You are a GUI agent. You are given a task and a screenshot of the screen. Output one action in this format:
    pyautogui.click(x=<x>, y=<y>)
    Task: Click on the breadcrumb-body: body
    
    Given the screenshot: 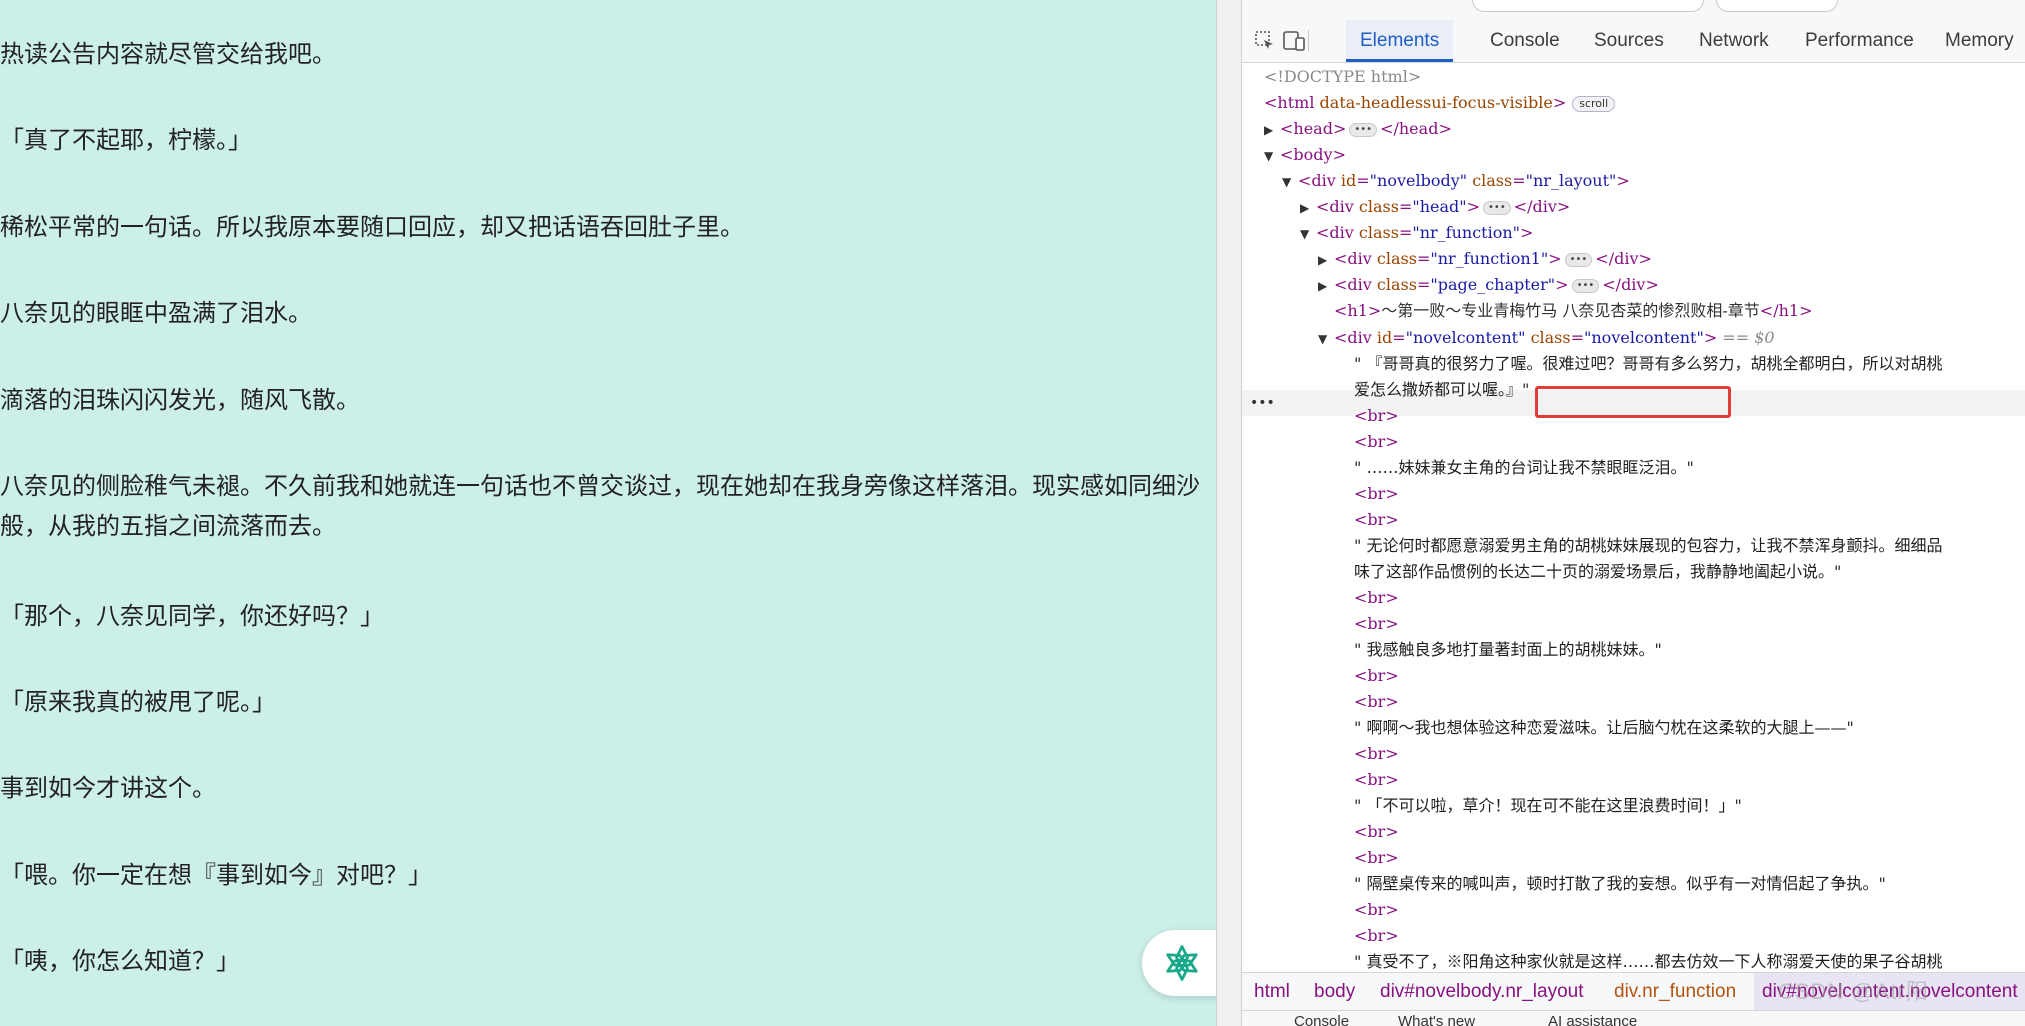 What is the action you would take?
    pyautogui.click(x=1334, y=992)
    